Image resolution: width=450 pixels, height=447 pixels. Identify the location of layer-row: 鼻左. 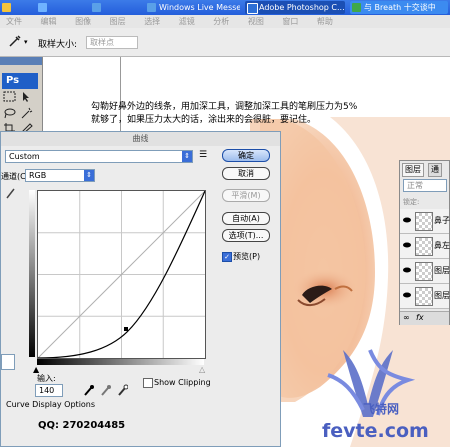
(425, 246).